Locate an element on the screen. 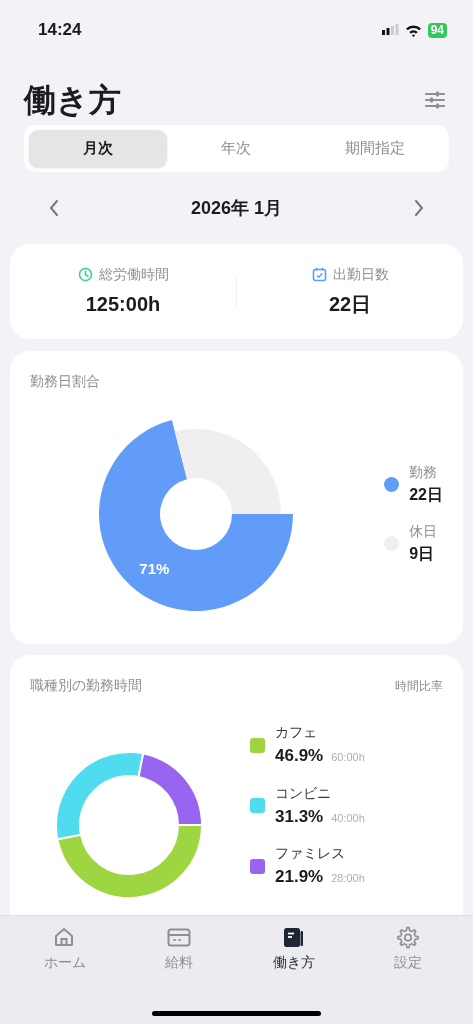 Image resolution: width=473 pixels, height=1024 pixels. tab-bar-item: 働き方 is located at coordinates (293, 949).